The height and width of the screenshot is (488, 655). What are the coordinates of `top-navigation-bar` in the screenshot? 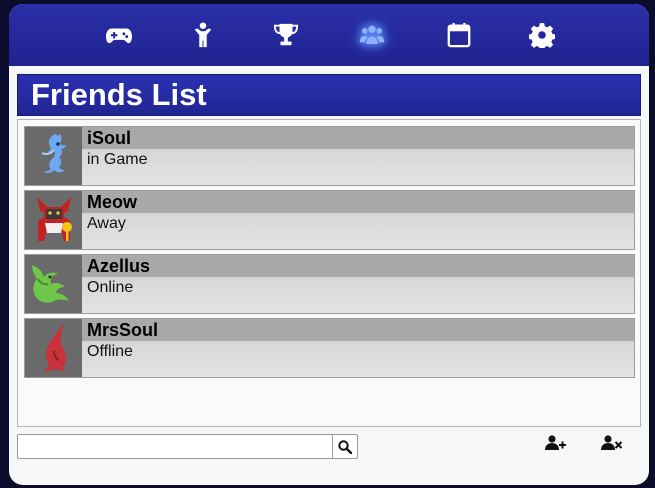 It's located at (329, 35).